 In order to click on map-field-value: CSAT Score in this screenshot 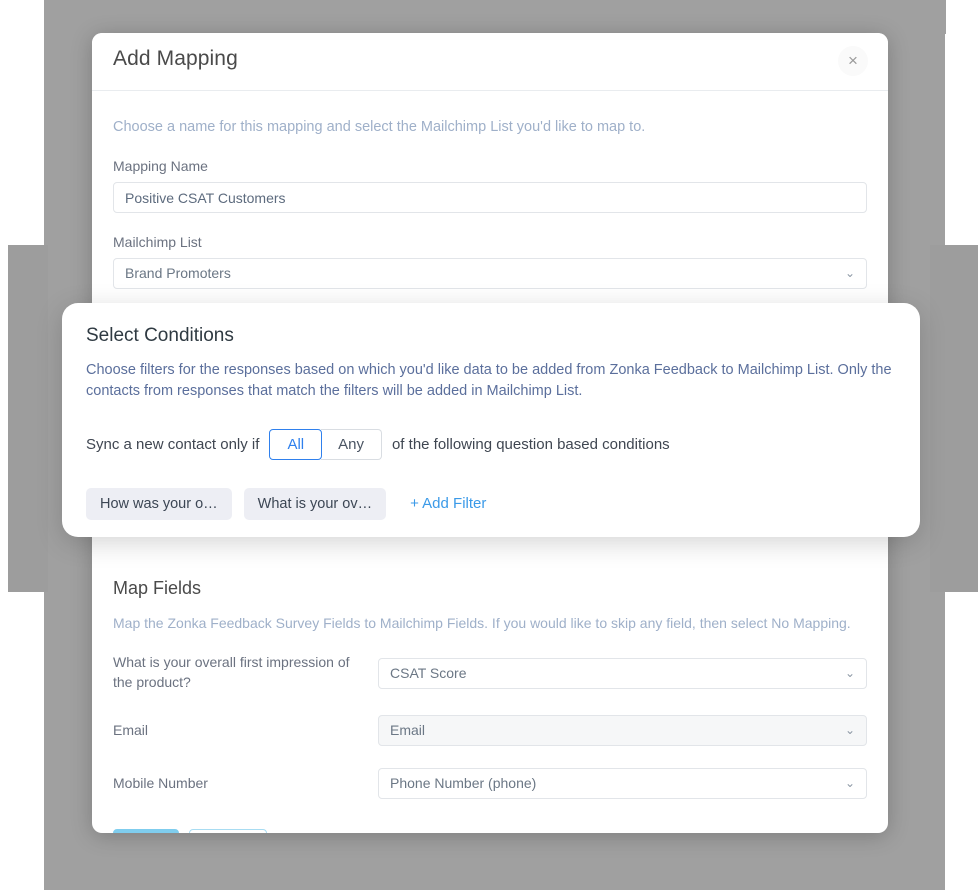, I will do `click(428, 672)`.